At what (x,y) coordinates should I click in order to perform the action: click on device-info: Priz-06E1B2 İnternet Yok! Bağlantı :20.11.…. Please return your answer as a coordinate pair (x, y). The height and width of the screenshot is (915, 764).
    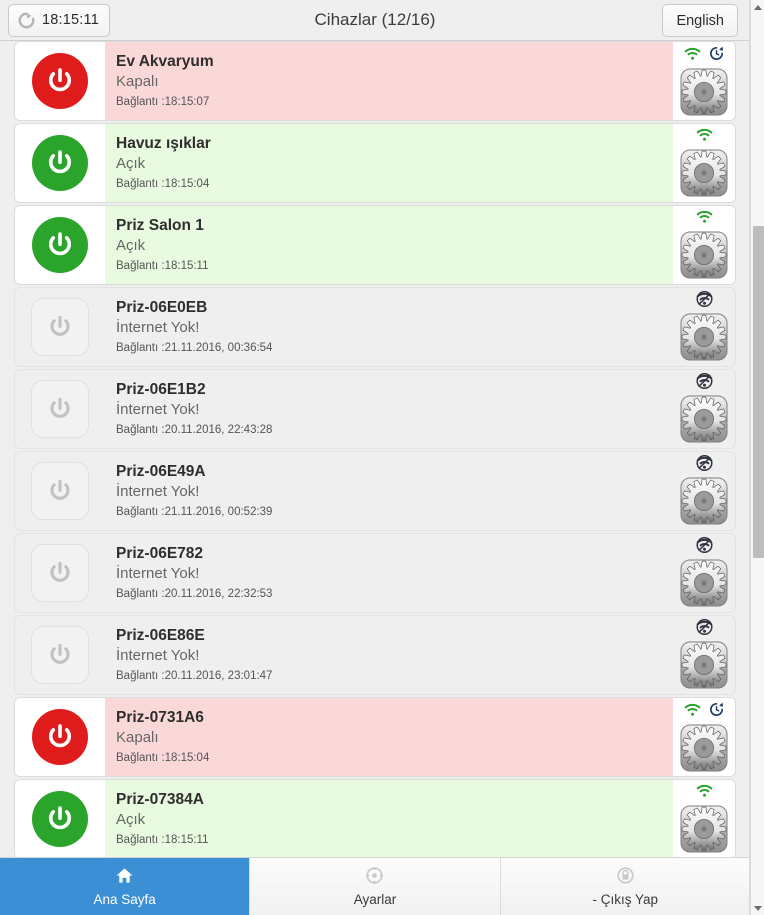
    Looking at the image, I should click on (389, 409).